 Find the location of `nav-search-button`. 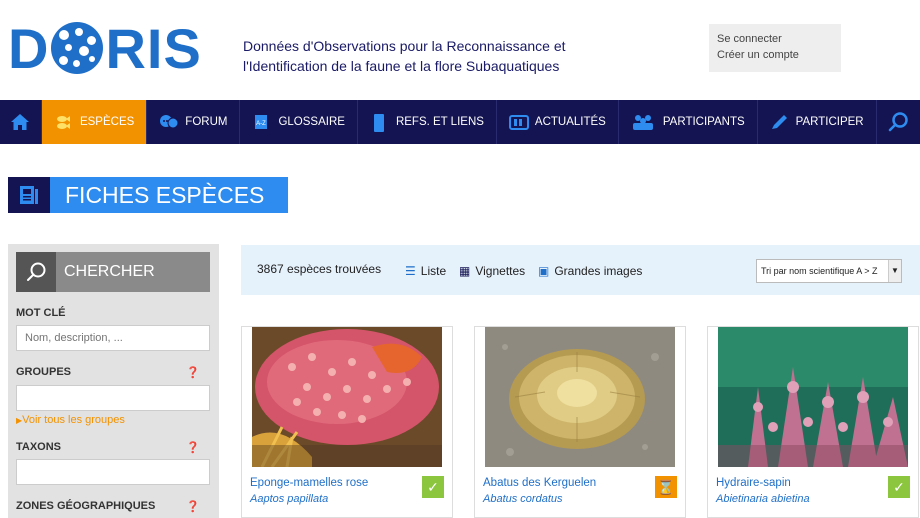

nav-search-button is located at coordinates (898, 122).